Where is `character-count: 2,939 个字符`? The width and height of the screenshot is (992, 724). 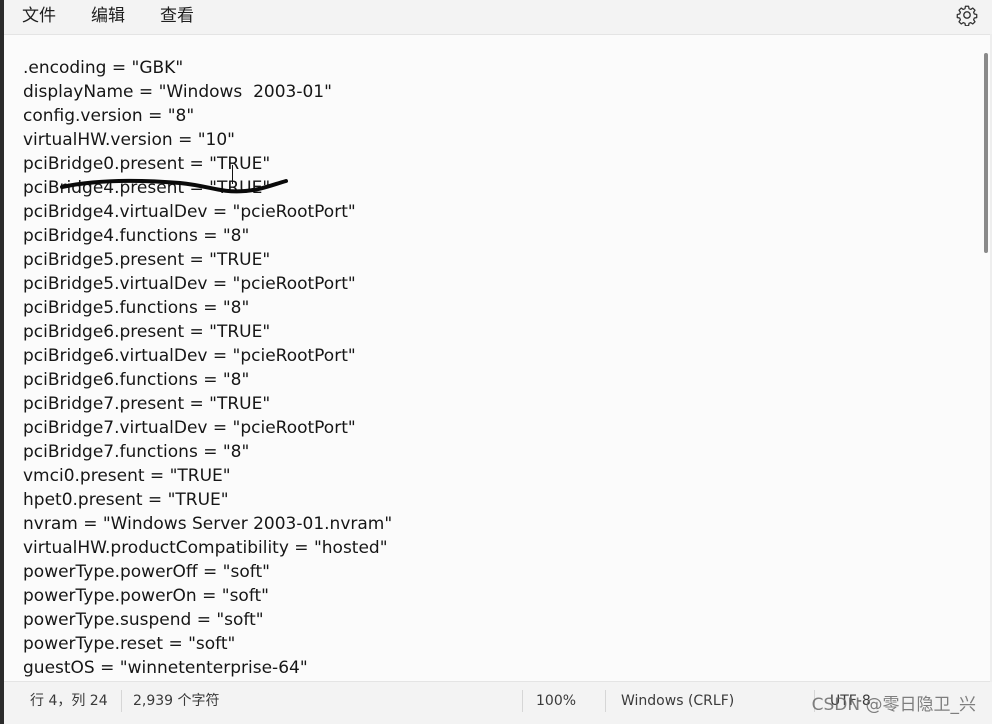 character-count: 2,939 个字符 is located at coordinates (176, 701).